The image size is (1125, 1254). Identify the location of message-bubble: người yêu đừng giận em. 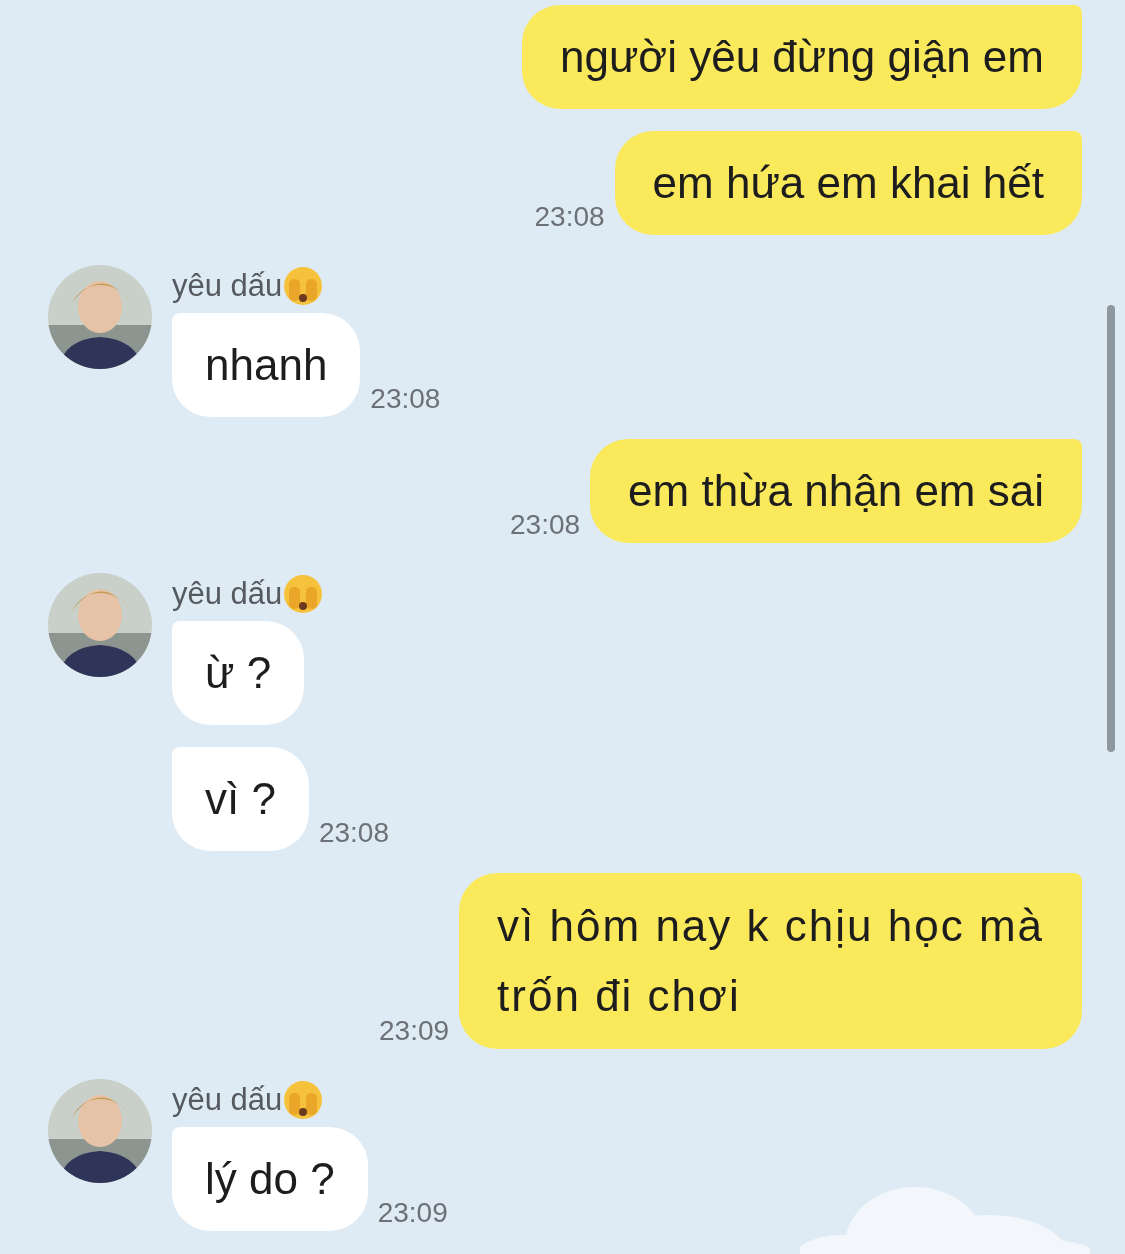
(801, 57).